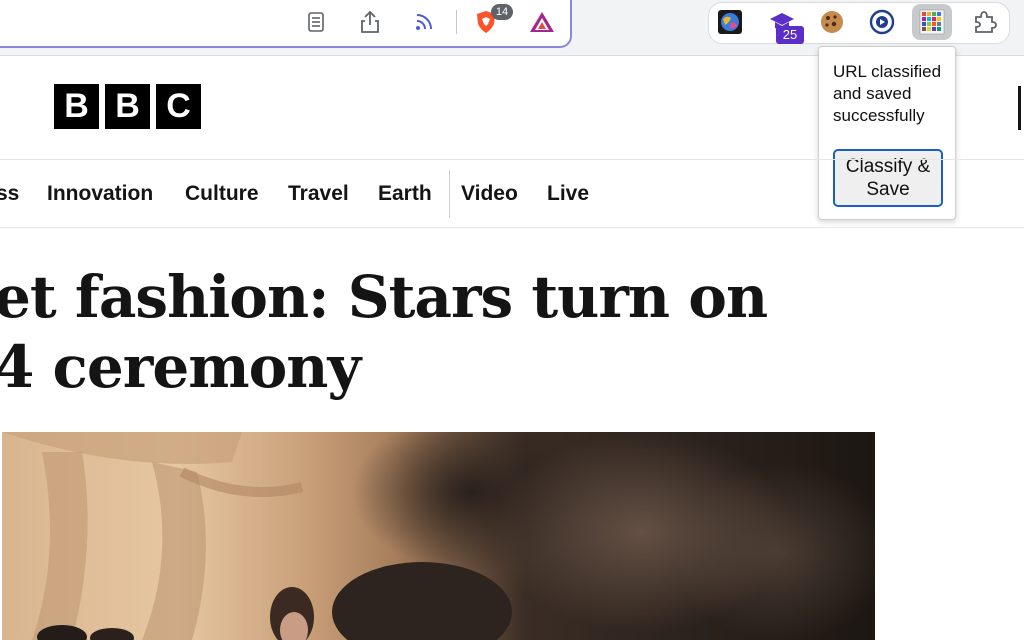 This screenshot has width=1024, height=640. What do you see at coordinates (489, 194) in the screenshot?
I see `nav-item-video: Video` at bounding box center [489, 194].